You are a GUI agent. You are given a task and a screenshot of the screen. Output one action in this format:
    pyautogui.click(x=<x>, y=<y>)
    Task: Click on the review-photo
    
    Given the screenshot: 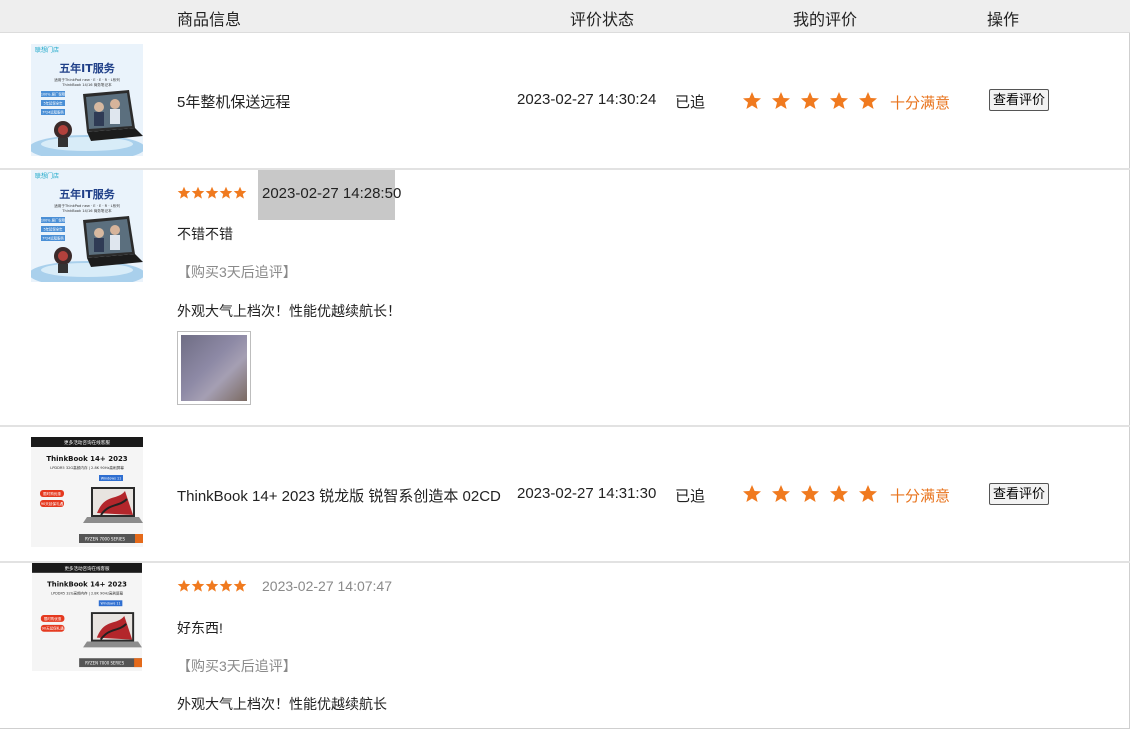 What is the action you would take?
    pyautogui.click(x=214, y=368)
    